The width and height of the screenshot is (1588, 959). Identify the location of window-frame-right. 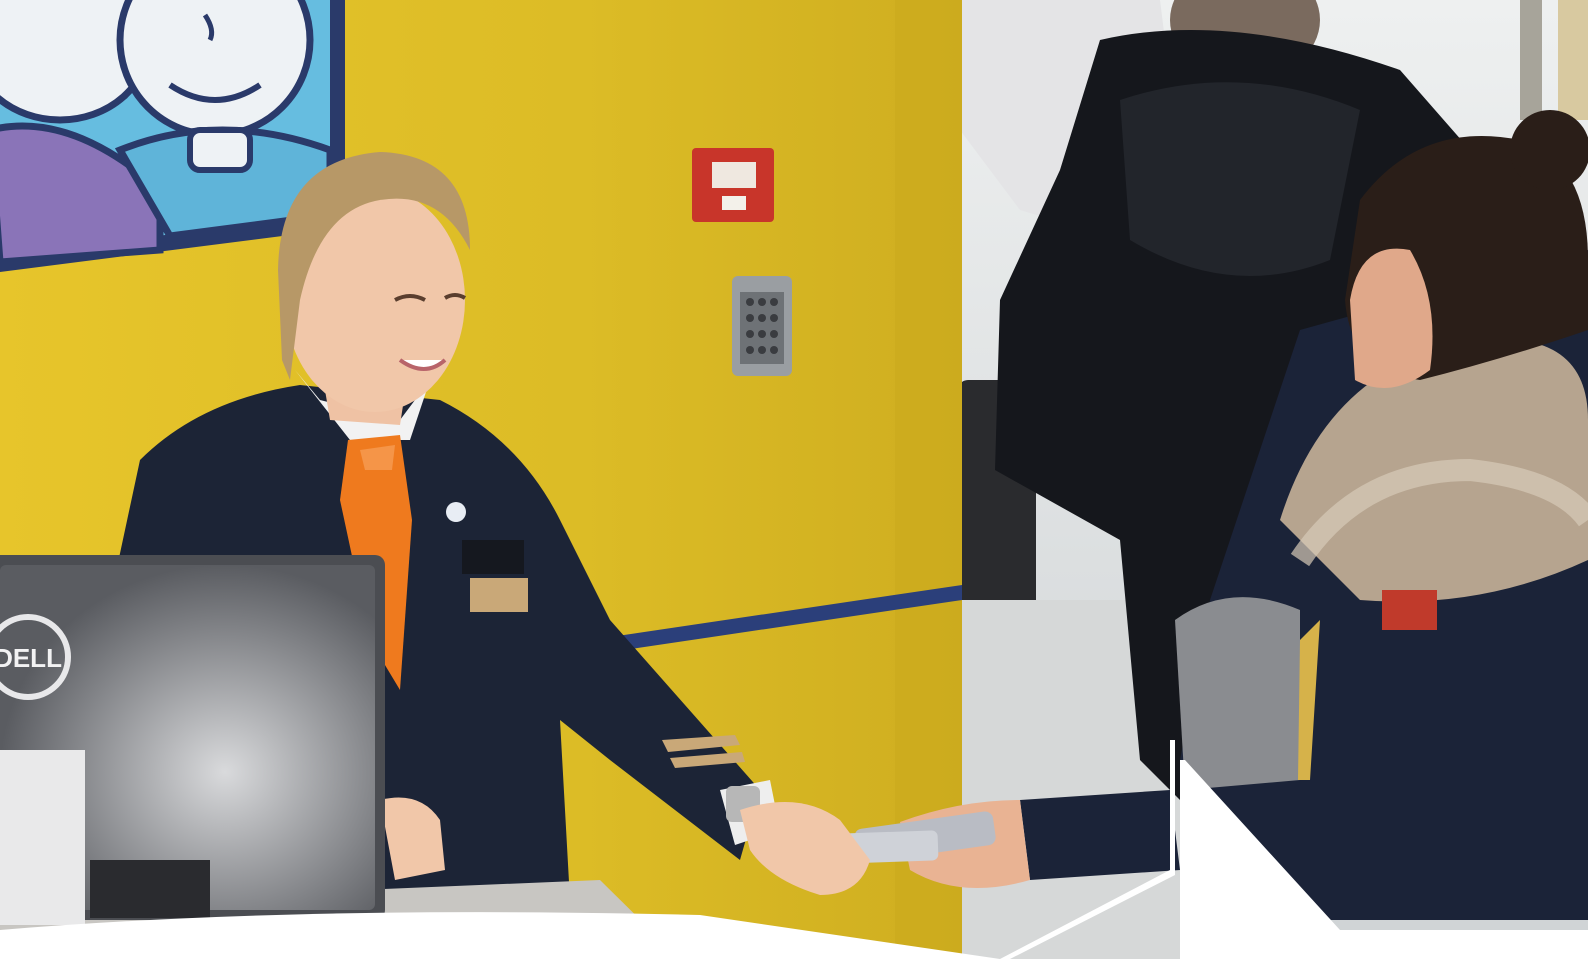
(1573, 60).